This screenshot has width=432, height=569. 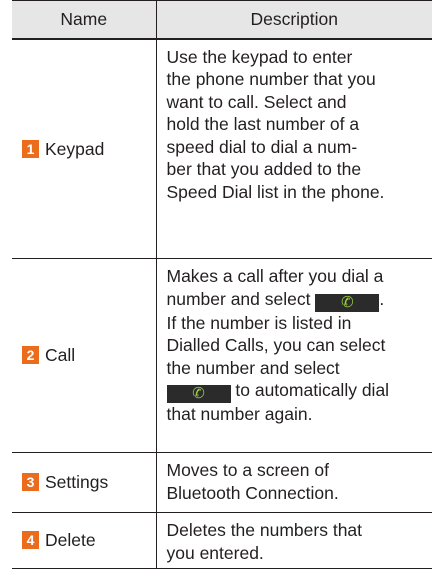 What do you see at coordinates (299, 323) in the screenshot?
I see `description-line: If the number is listed in` at bounding box center [299, 323].